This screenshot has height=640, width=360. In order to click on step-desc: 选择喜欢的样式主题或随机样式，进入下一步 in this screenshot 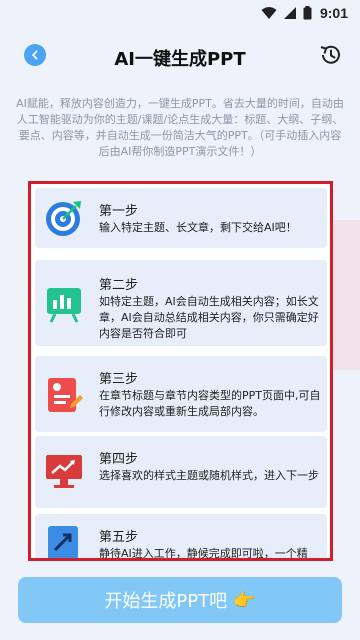, I will do `click(209, 475)`.